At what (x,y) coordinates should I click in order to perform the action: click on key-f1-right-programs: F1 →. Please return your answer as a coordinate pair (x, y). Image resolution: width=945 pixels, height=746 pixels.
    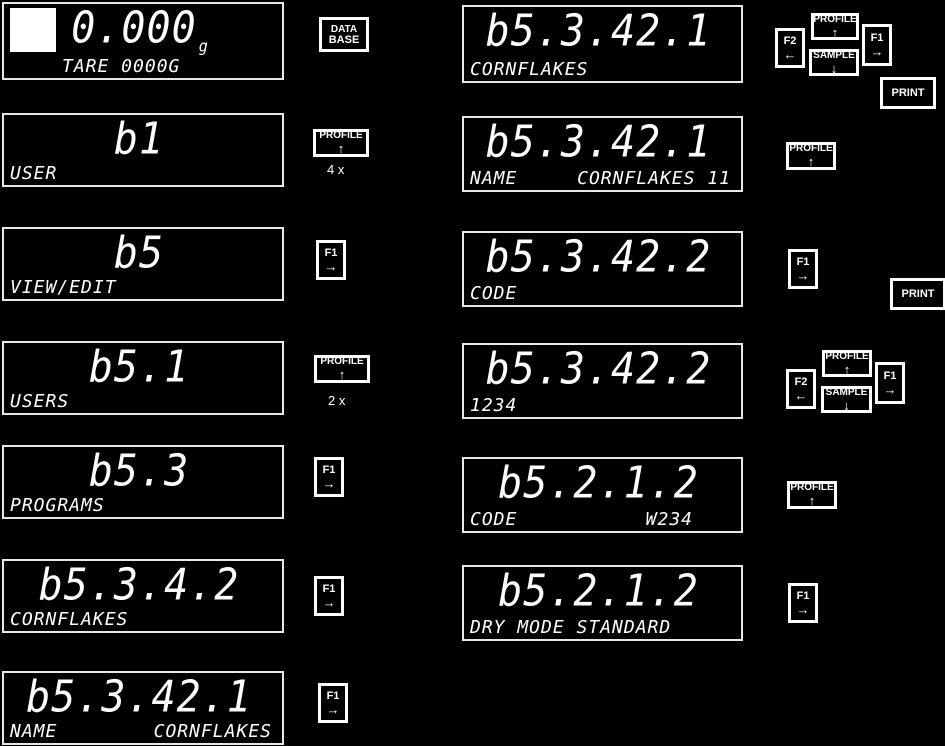
    Looking at the image, I should click on (329, 477).